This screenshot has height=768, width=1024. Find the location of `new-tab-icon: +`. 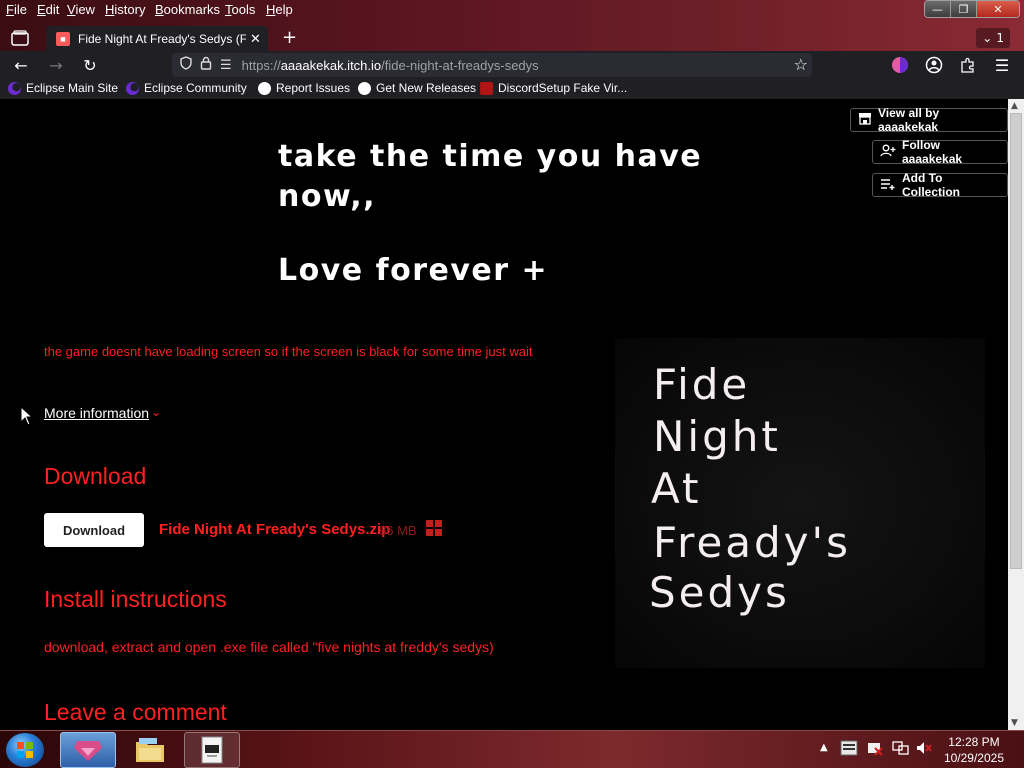

new-tab-icon: + is located at coordinates (289, 37).